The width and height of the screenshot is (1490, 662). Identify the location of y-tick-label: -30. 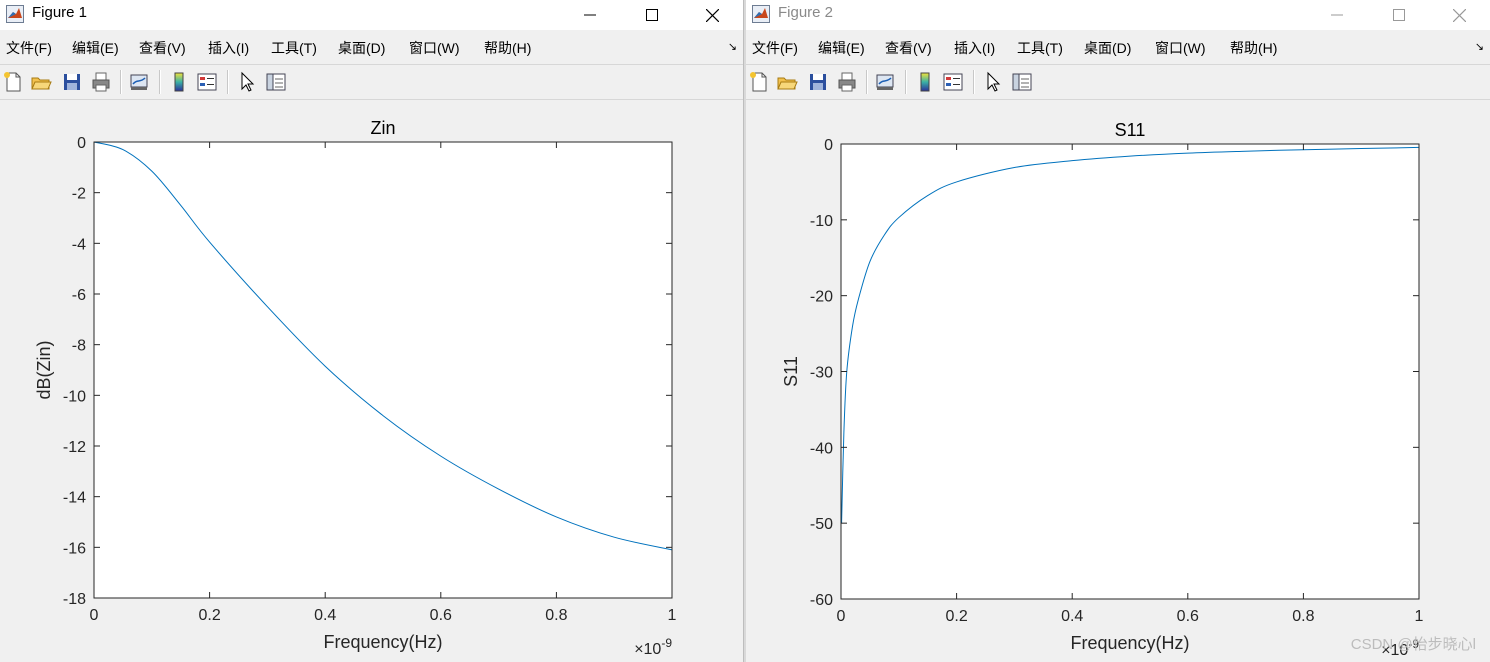
(821, 373).